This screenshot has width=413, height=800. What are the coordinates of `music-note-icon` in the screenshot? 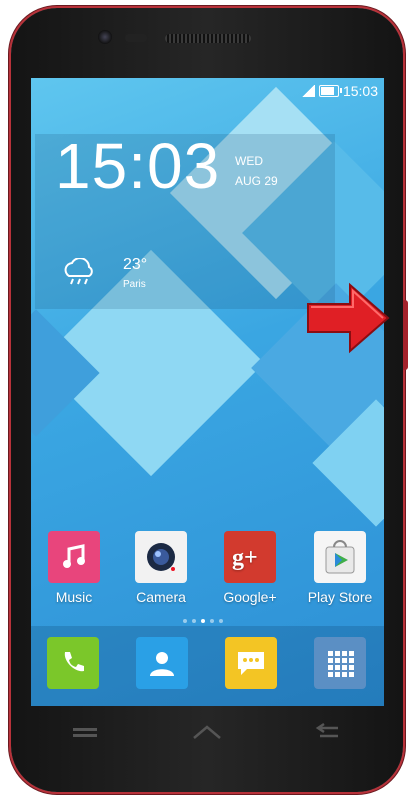 It's located at (74, 557).